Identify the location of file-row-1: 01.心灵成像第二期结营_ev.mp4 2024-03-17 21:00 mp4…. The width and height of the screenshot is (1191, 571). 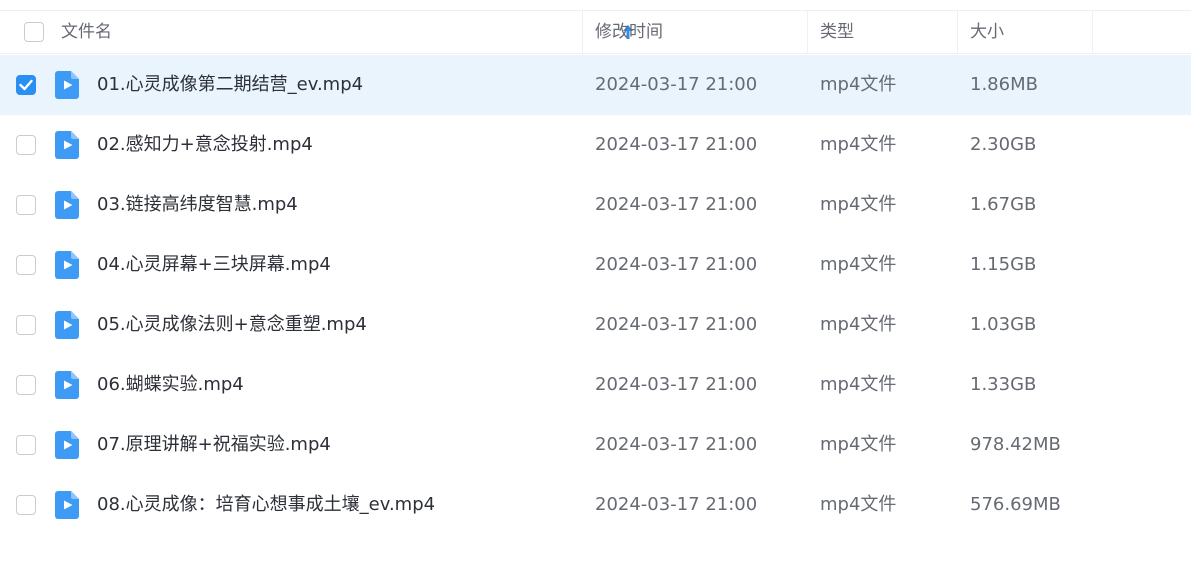
(595, 85).